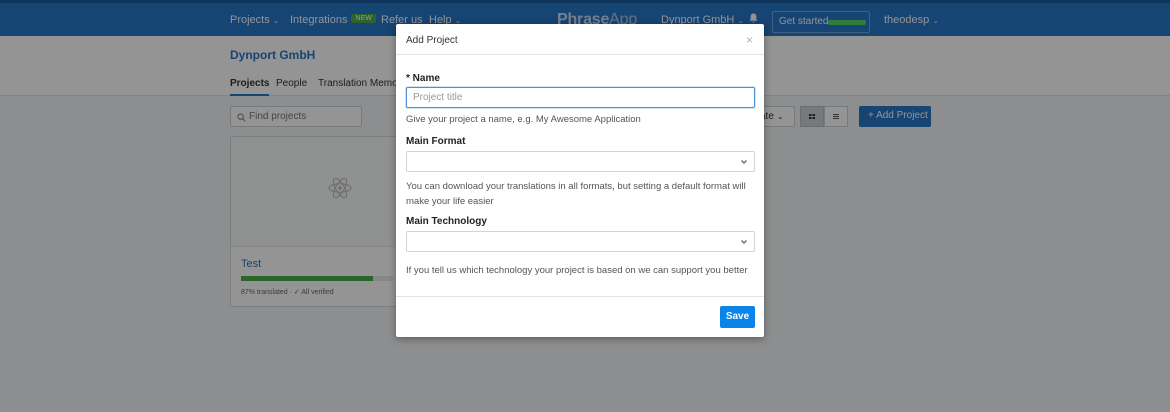 This screenshot has height=412, width=1170. I want to click on name-label: * Name, so click(423, 78).